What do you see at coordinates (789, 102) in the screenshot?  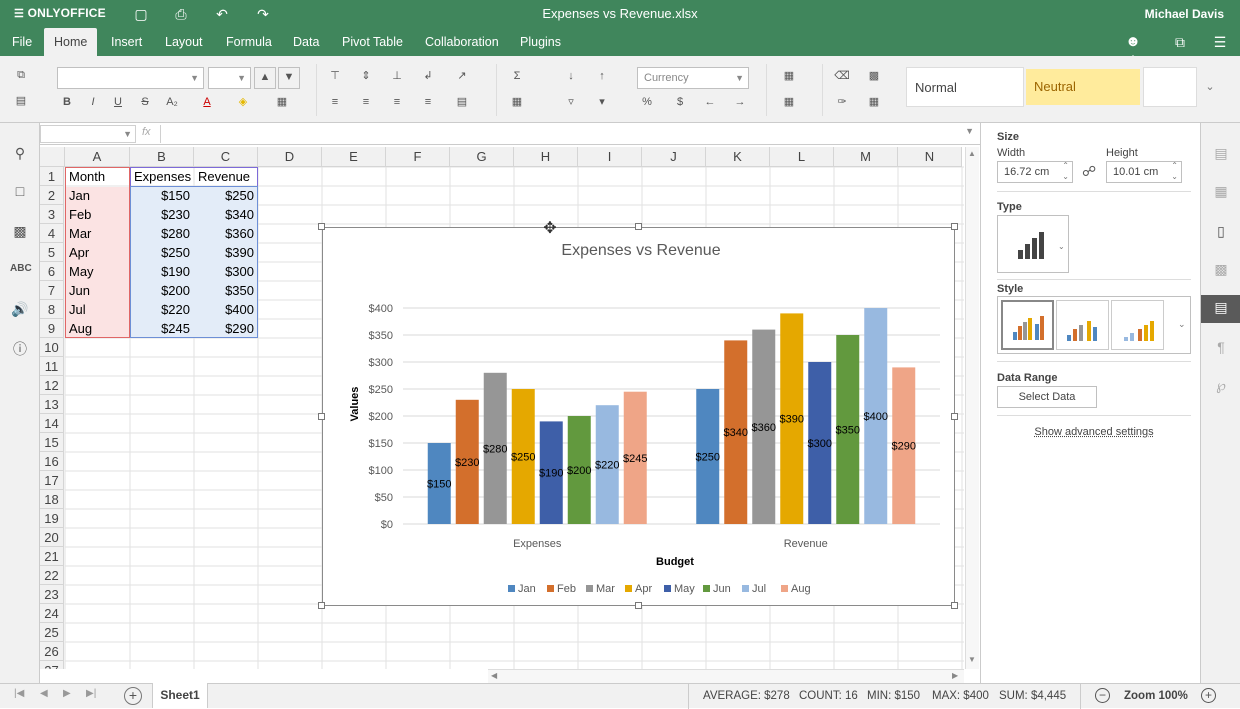 I see `delete-cells-icon: ▦` at bounding box center [789, 102].